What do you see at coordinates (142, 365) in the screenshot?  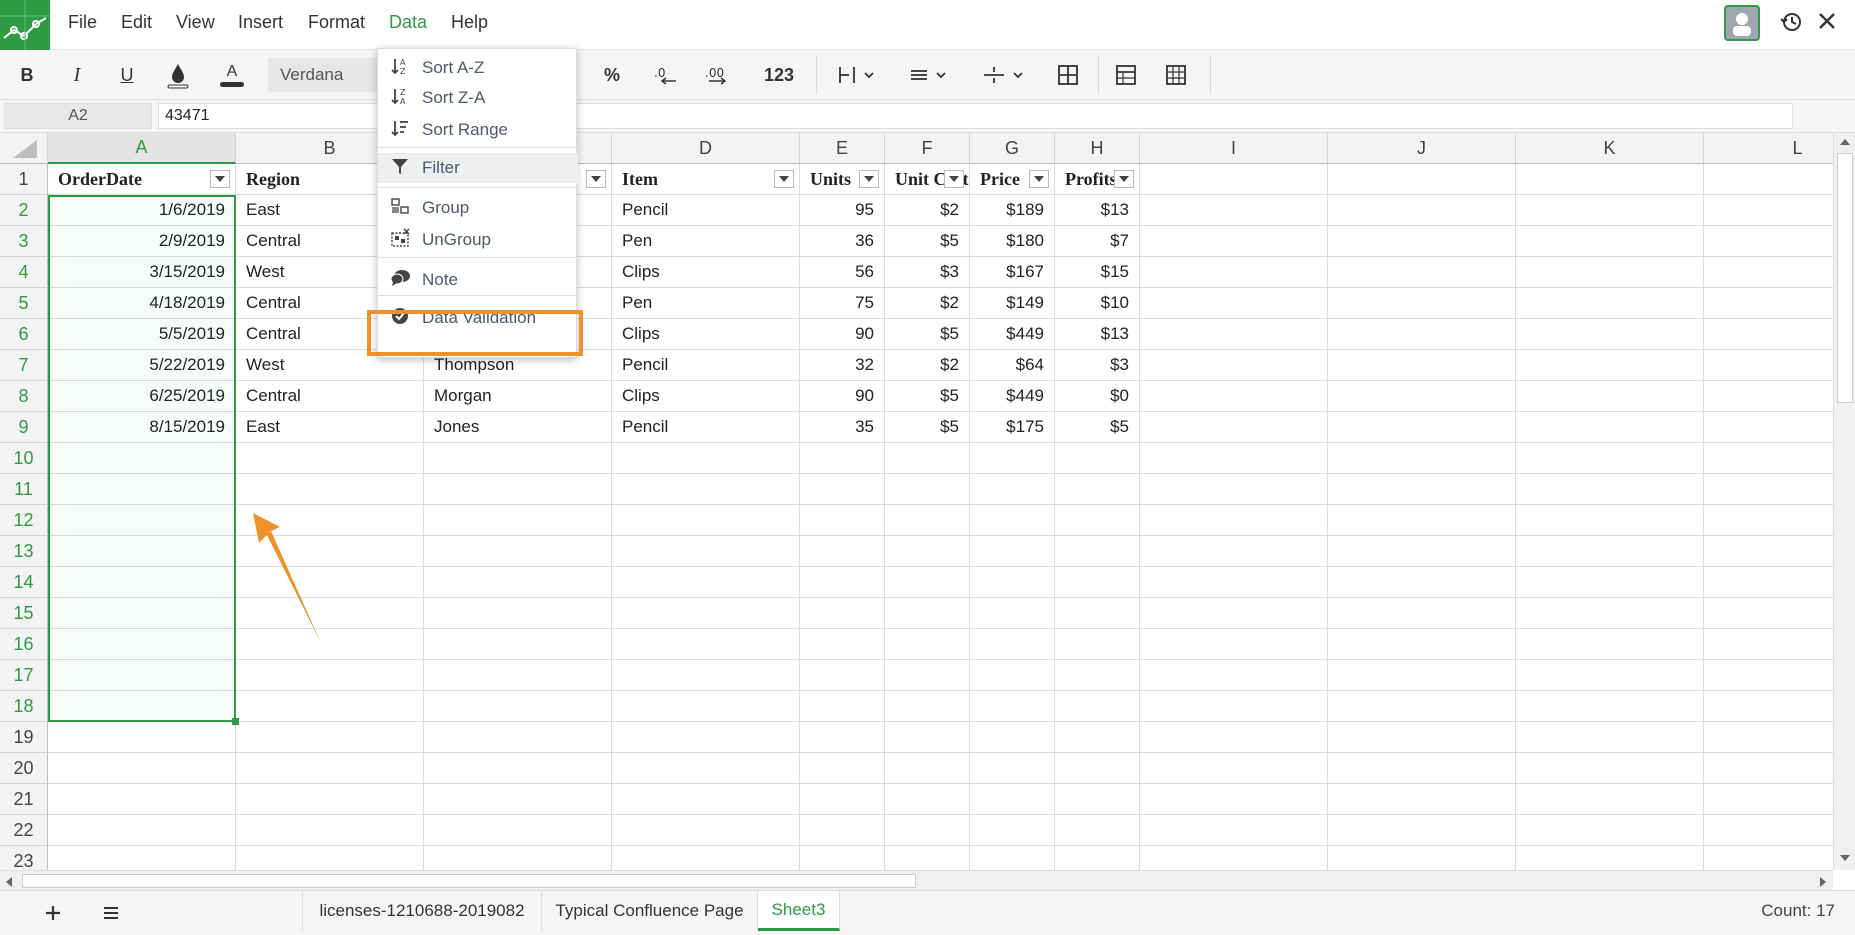 I see `table-cell: 5/22/2019` at bounding box center [142, 365].